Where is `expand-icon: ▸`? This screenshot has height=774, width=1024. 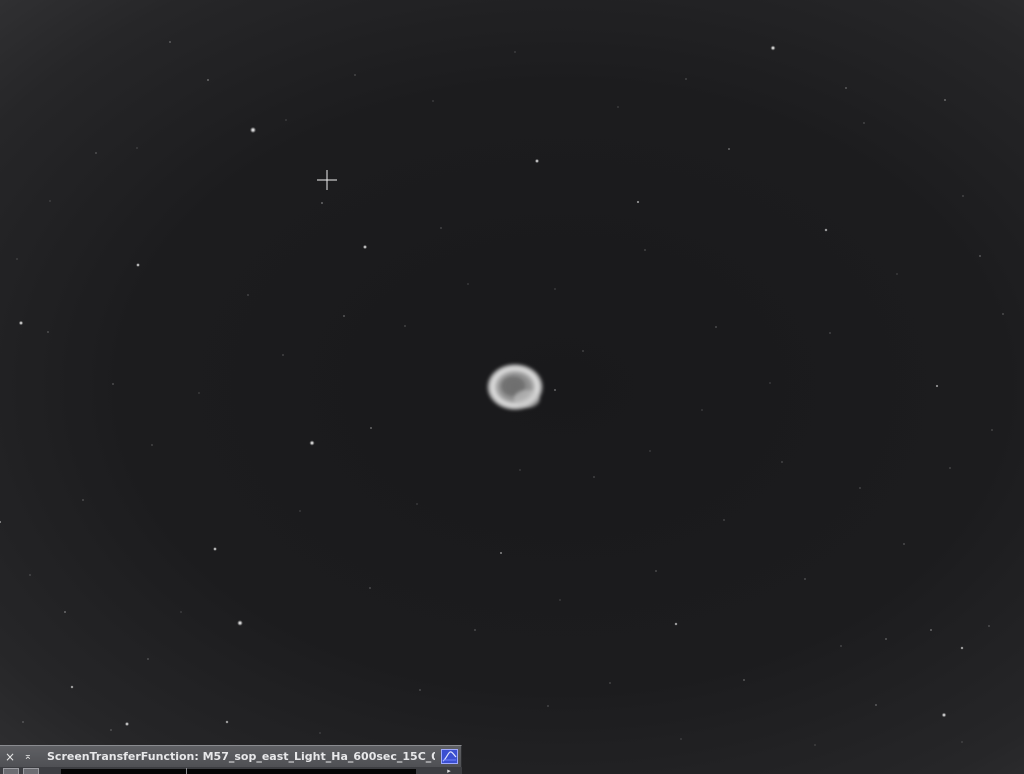
expand-icon: ▸ is located at coordinates (449, 771).